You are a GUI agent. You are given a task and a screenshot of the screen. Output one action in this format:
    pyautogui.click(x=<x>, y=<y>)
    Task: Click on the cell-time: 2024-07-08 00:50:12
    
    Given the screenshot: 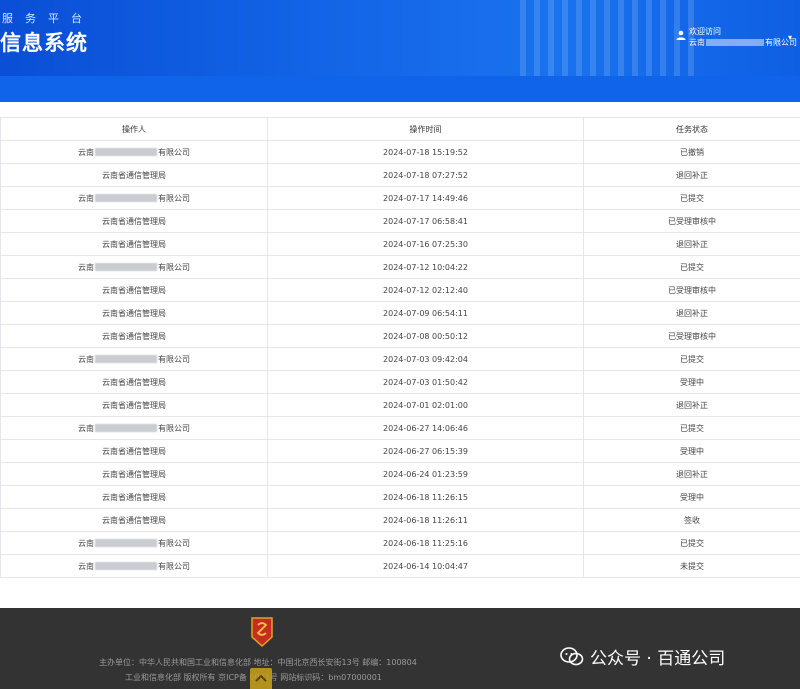 What is the action you would take?
    pyautogui.click(x=425, y=336)
    